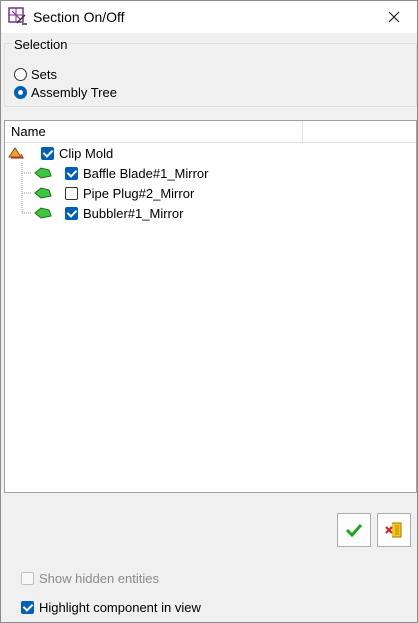 The width and height of the screenshot is (418, 623). I want to click on column-header-spacer, so click(359, 131).